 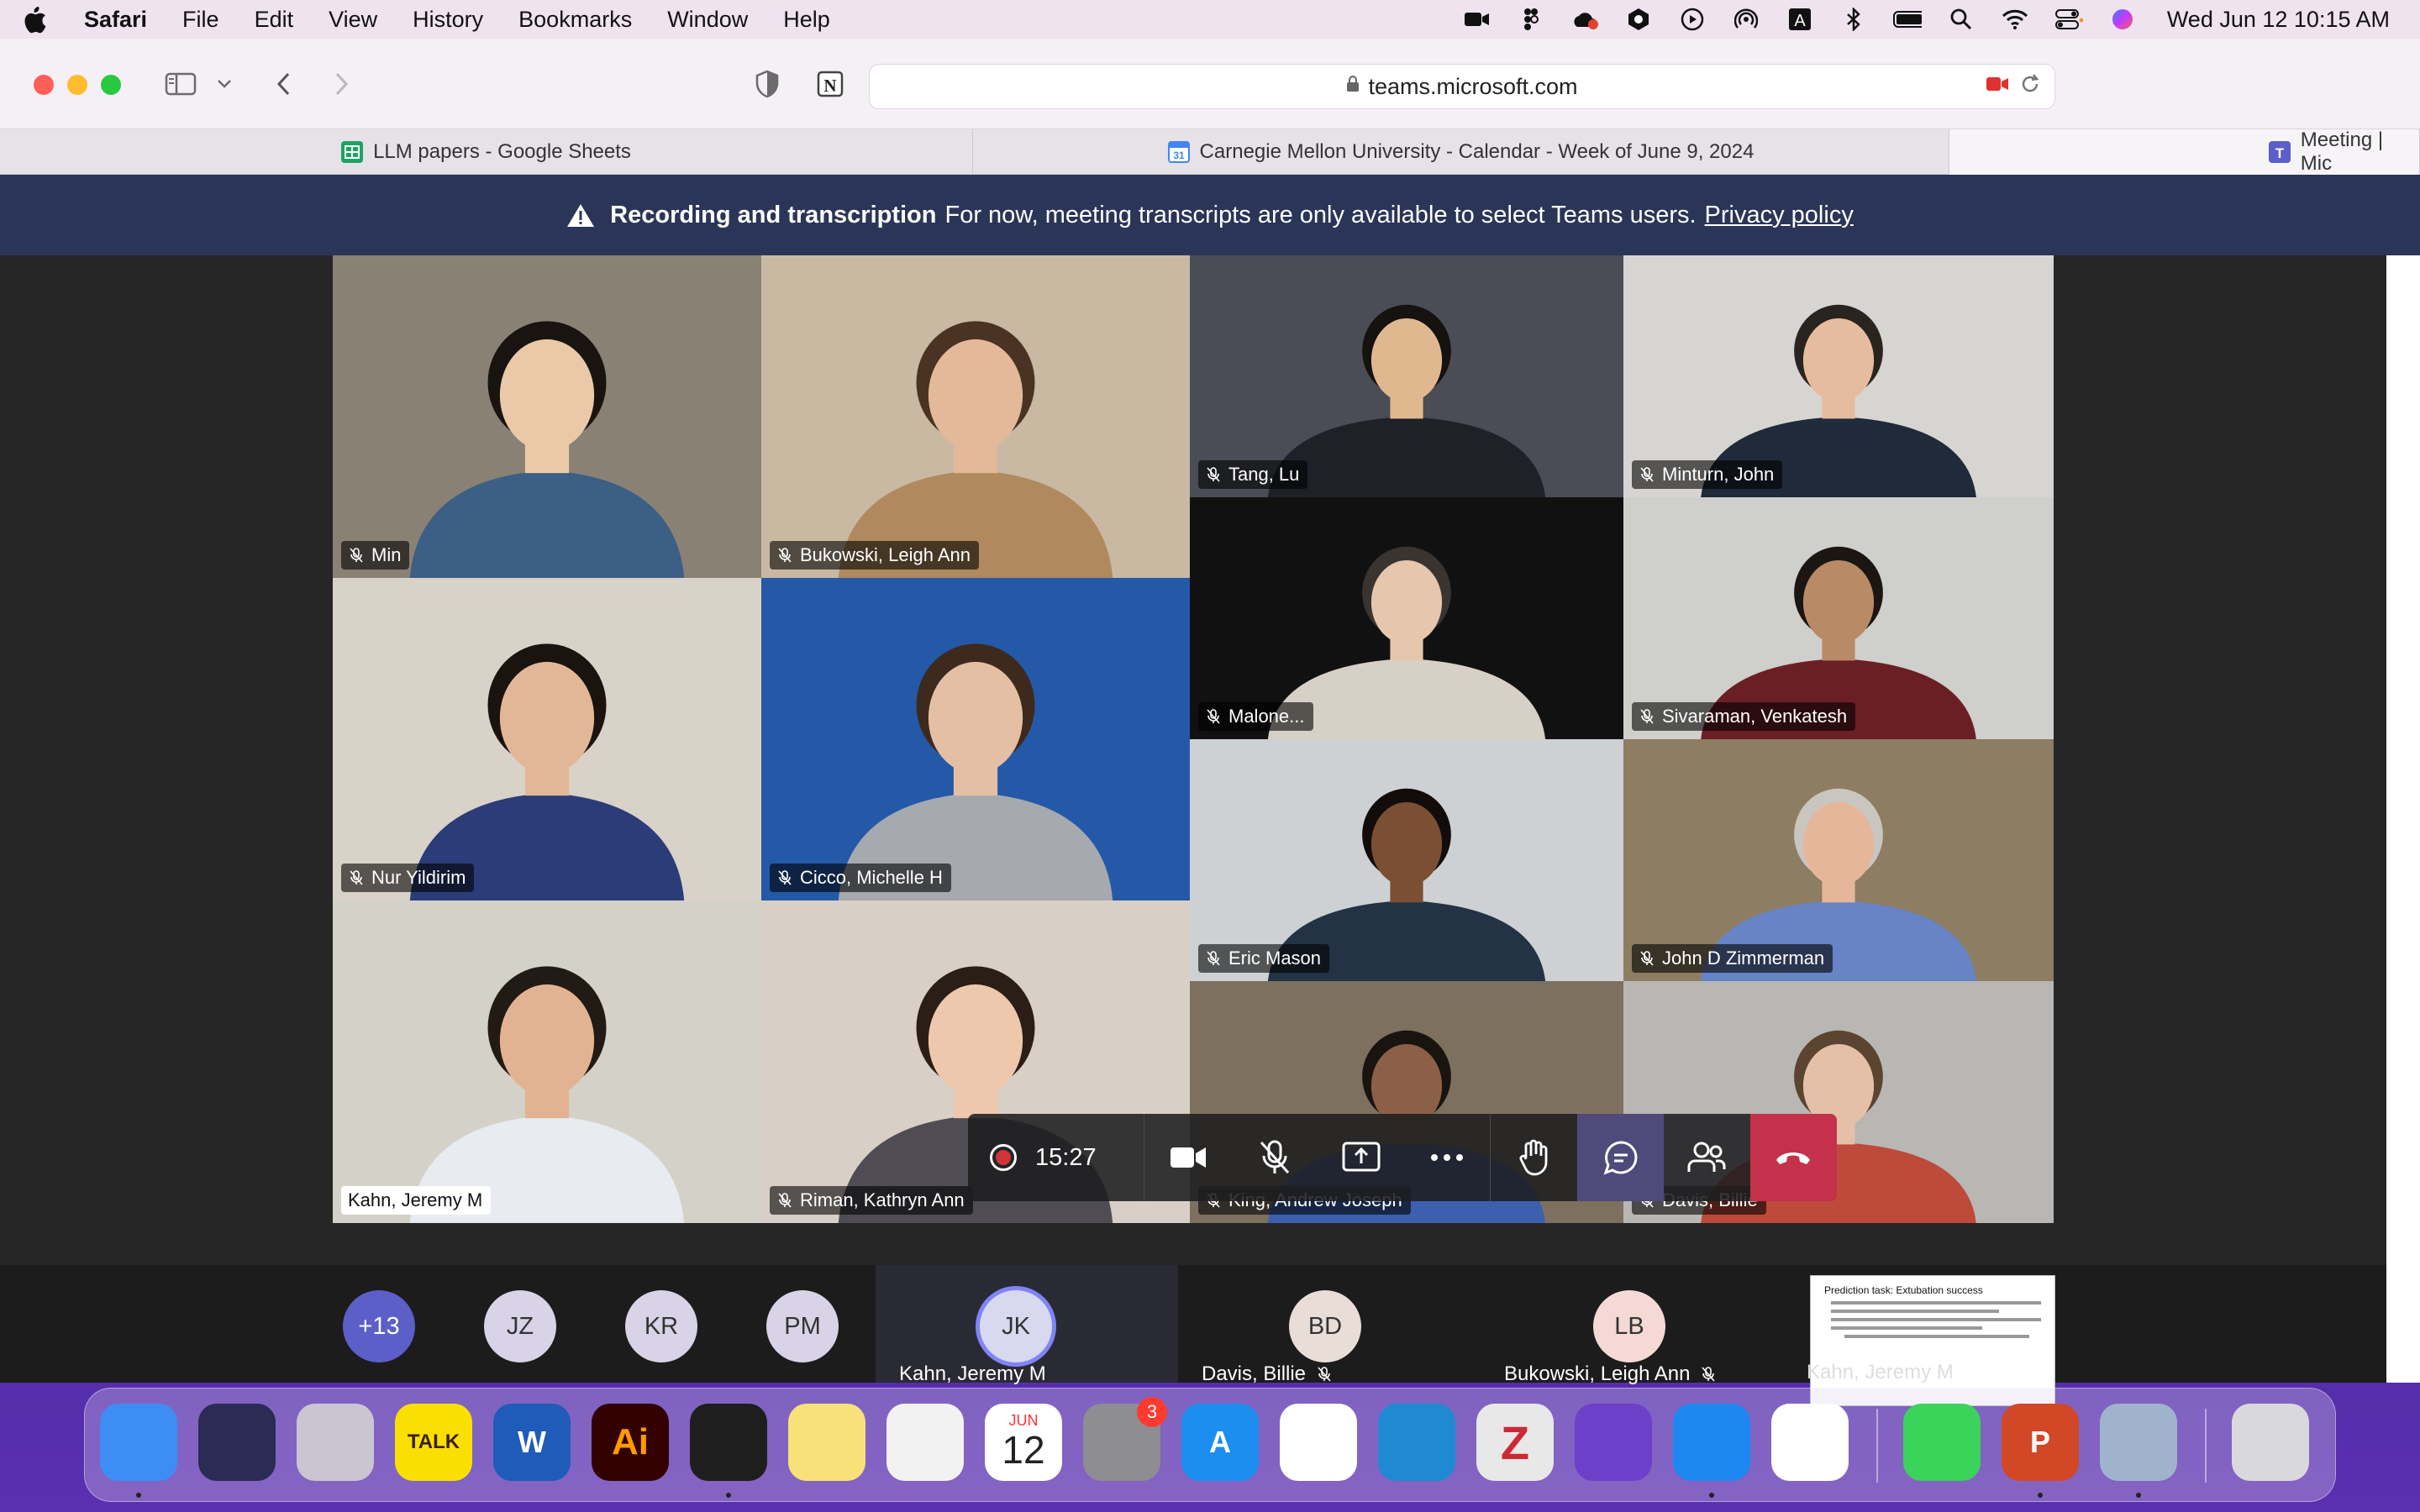 What do you see at coordinates (2068, 19) in the screenshot?
I see `control-center-icon` at bounding box center [2068, 19].